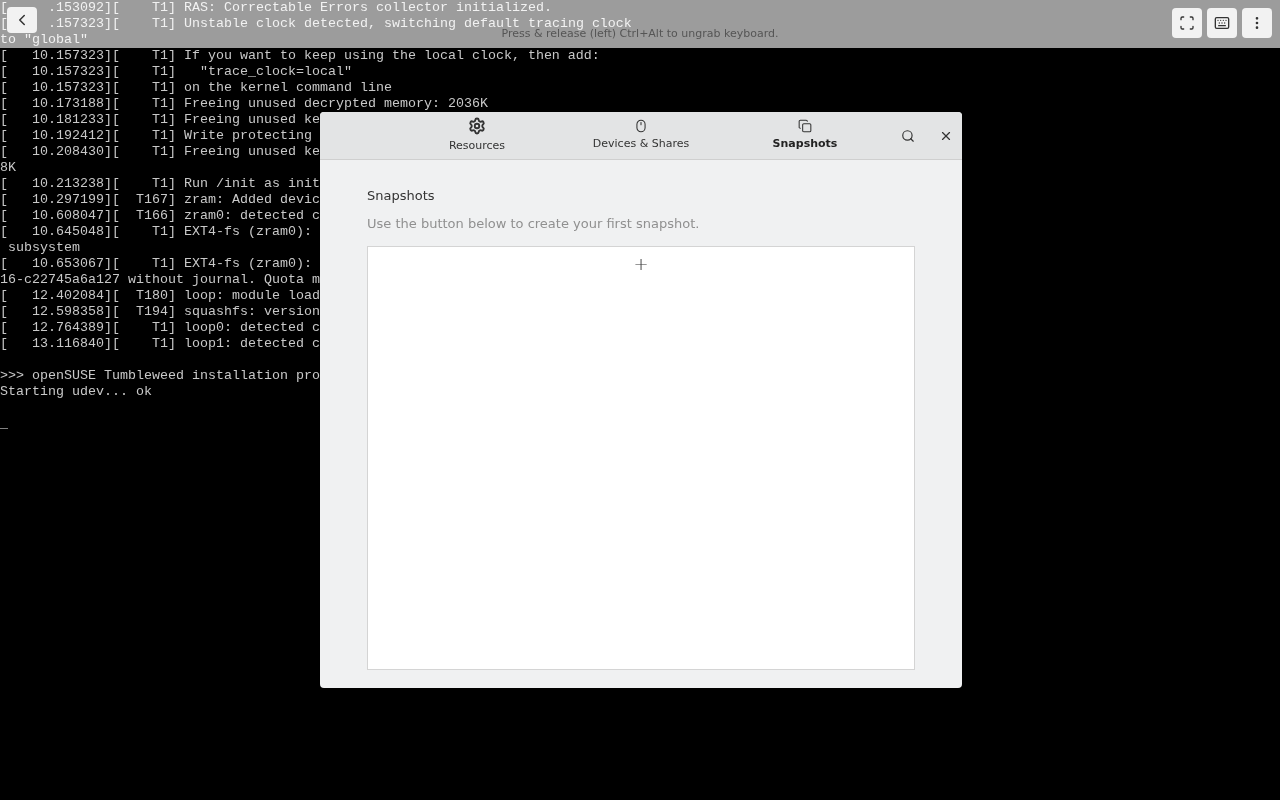 The height and width of the screenshot is (800, 1280). What do you see at coordinates (44, 40) in the screenshot?
I see `terminal-line: to "global"` at bounding box center [44, 40].